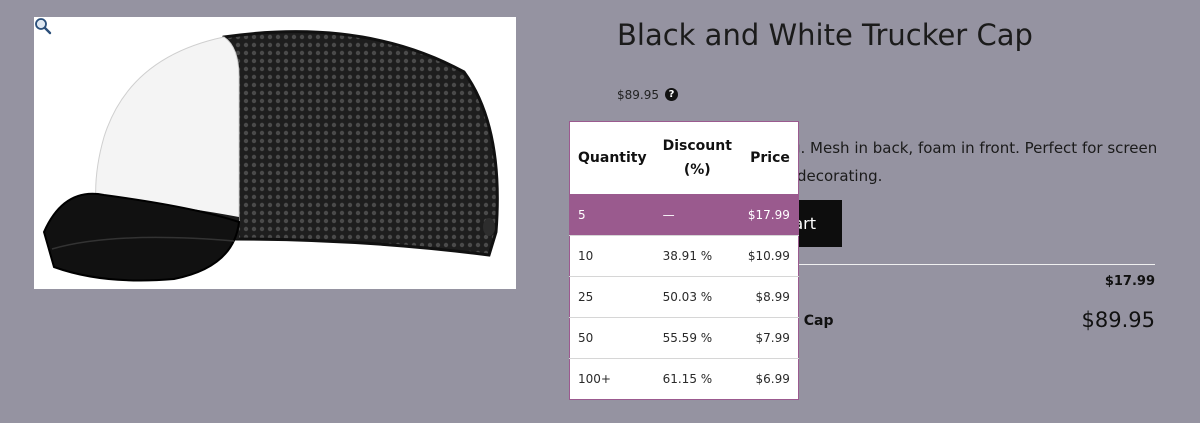  I want to click on tier-quantity: 25, so click(612, 297).